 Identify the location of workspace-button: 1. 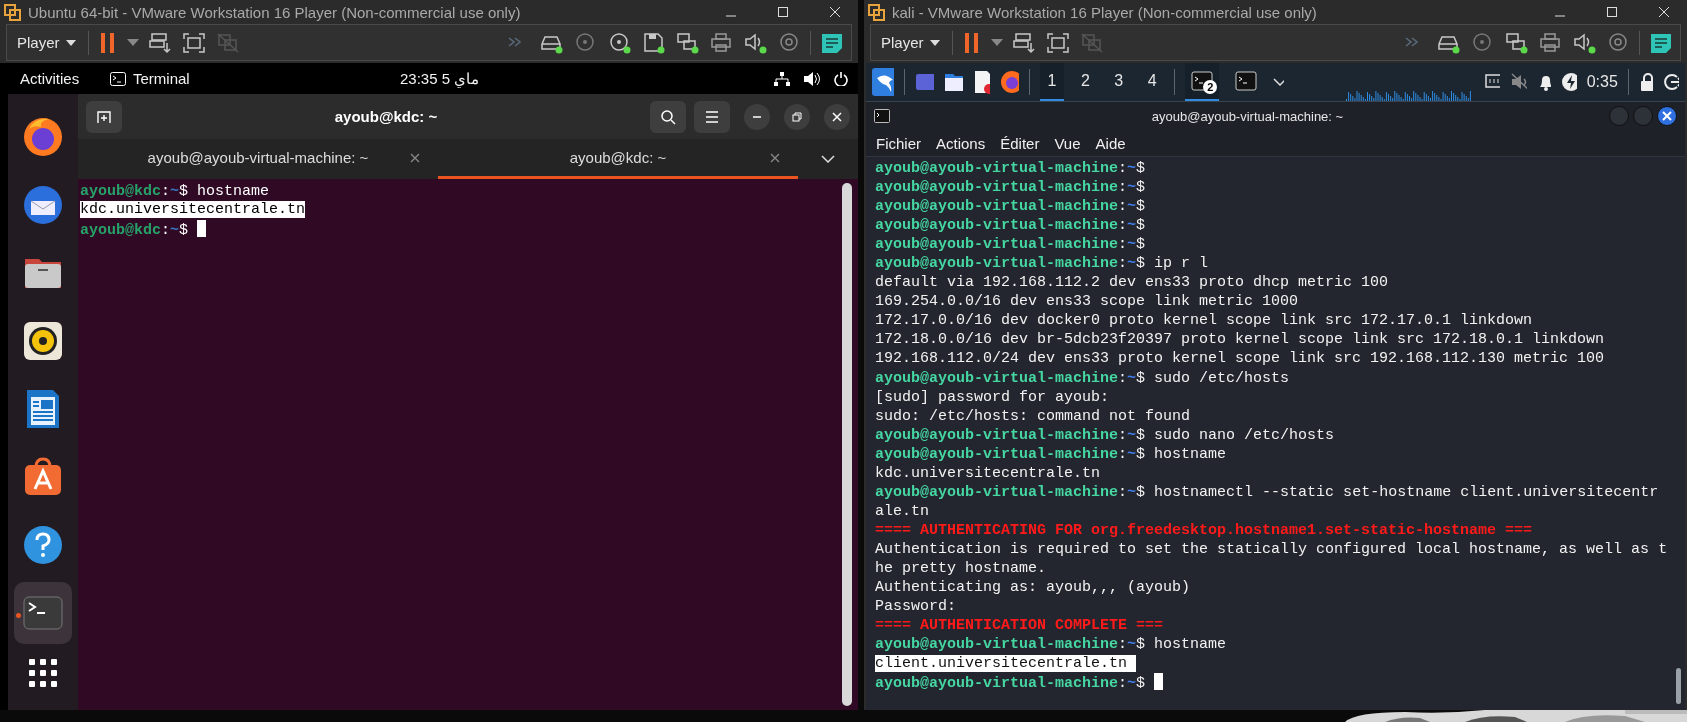
(1052, 82).